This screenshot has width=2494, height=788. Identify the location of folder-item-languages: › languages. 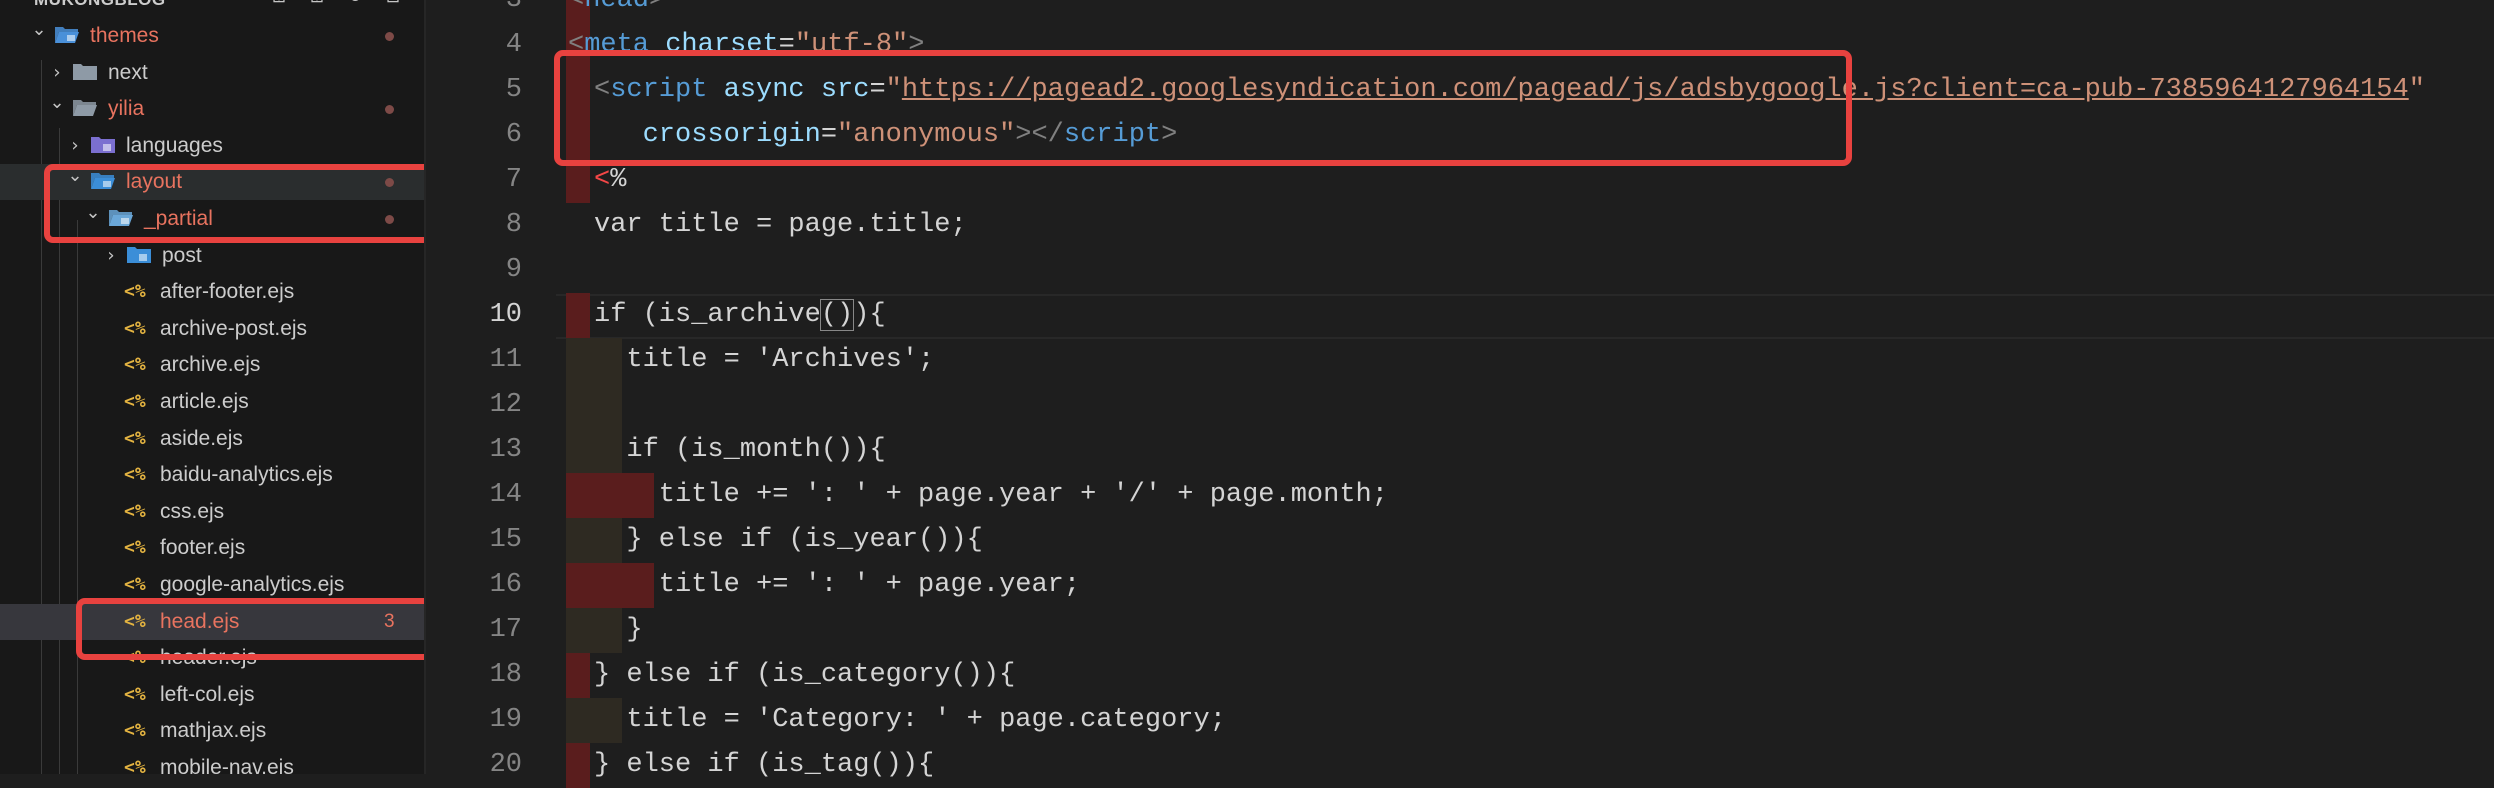
(212, 146).